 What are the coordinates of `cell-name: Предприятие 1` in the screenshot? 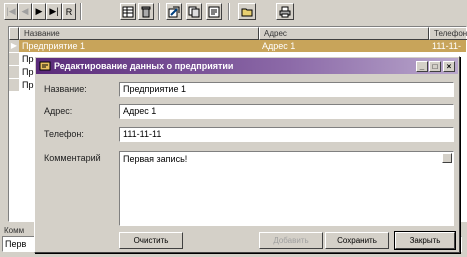 It's located at (53, 46).